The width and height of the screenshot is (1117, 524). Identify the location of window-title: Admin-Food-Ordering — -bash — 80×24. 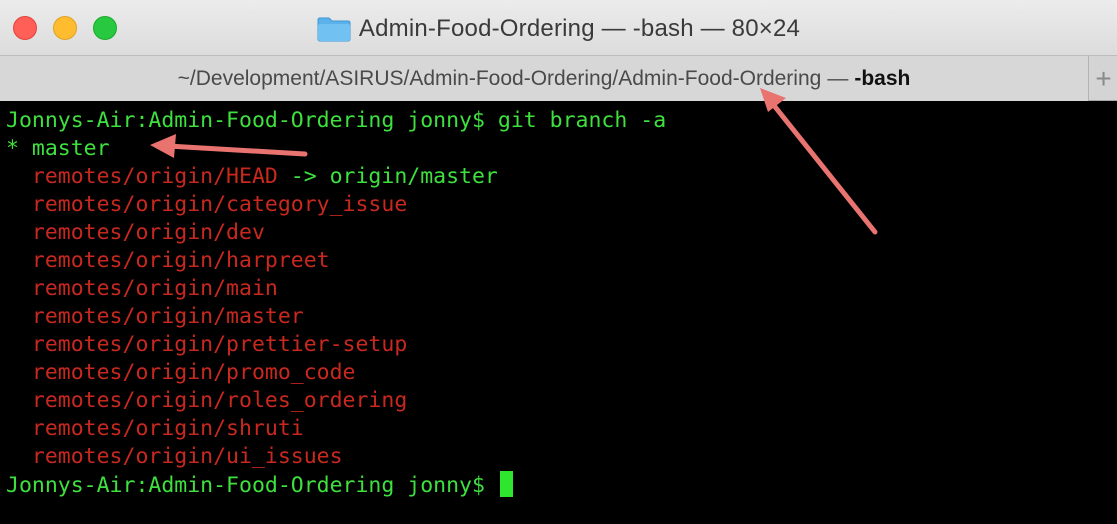
(579, 28).